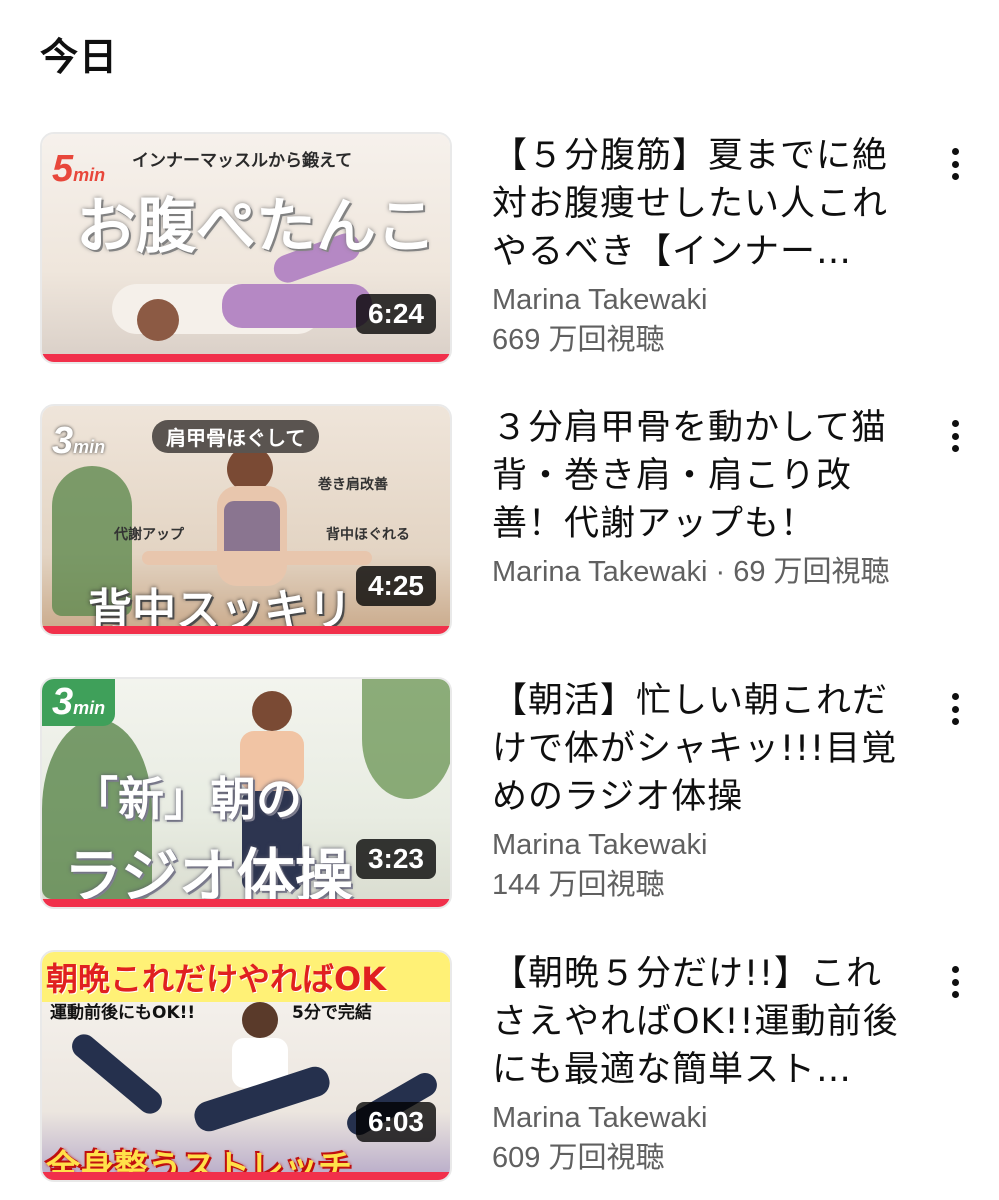 This screenshot has height=1200, width=999. I want to click on video-title: 【朝活】忙しい朝これだけで体がシャキッ!!!目覚めのラジオ体操, so click(702, 749).